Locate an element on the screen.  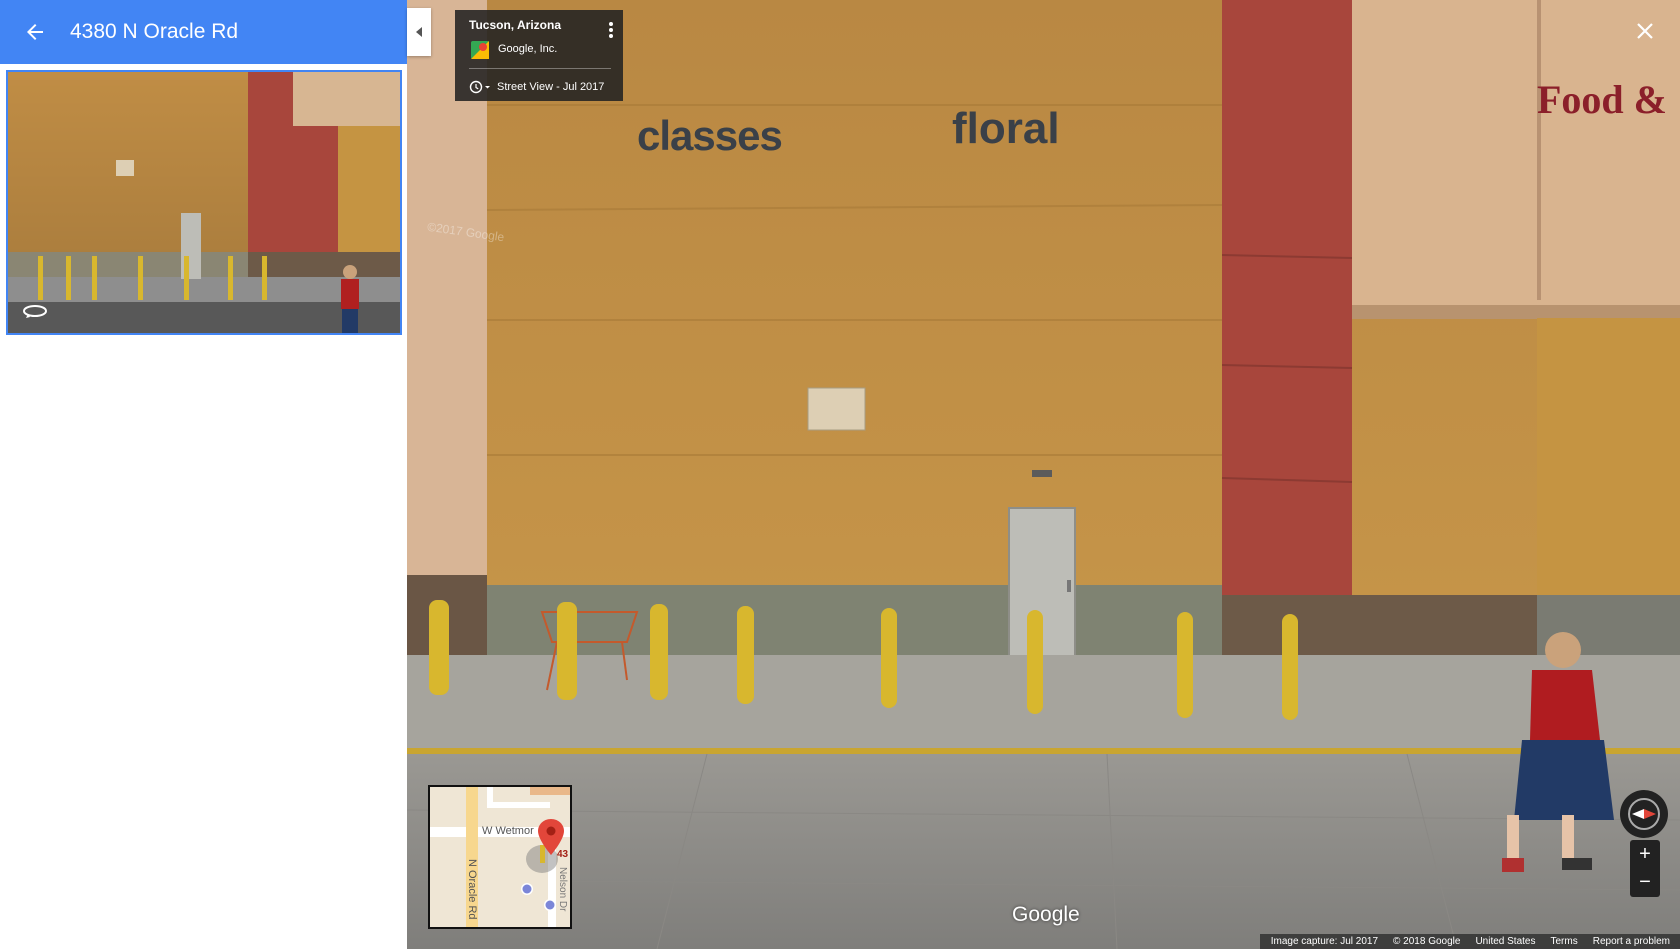
minimap-graphic is located at coordinates (500, 857).